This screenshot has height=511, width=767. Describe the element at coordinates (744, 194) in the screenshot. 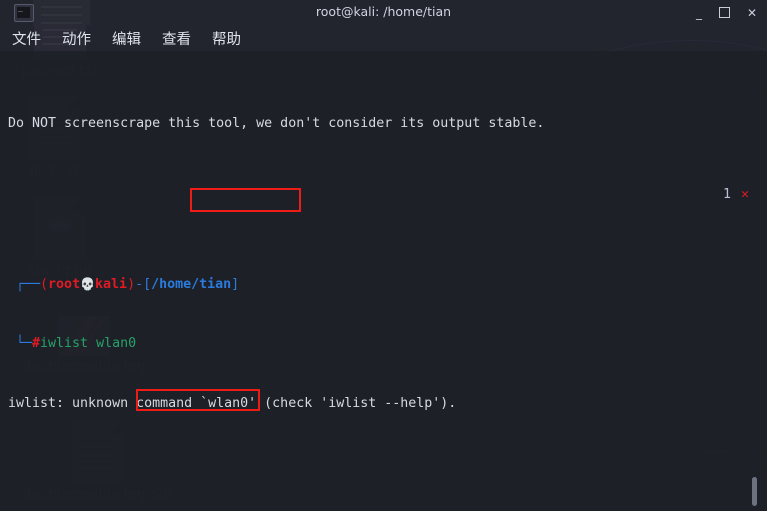

I see `error-cross-icon: ✕` at that location.